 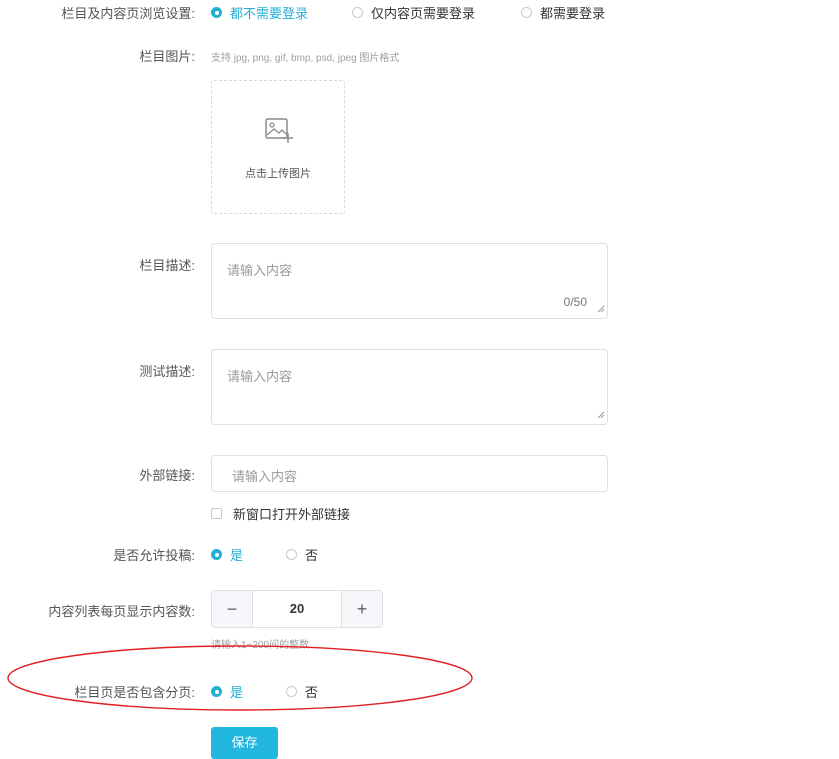 I want to click on radio-submission-yes: 是, so click(x=227, y=554).